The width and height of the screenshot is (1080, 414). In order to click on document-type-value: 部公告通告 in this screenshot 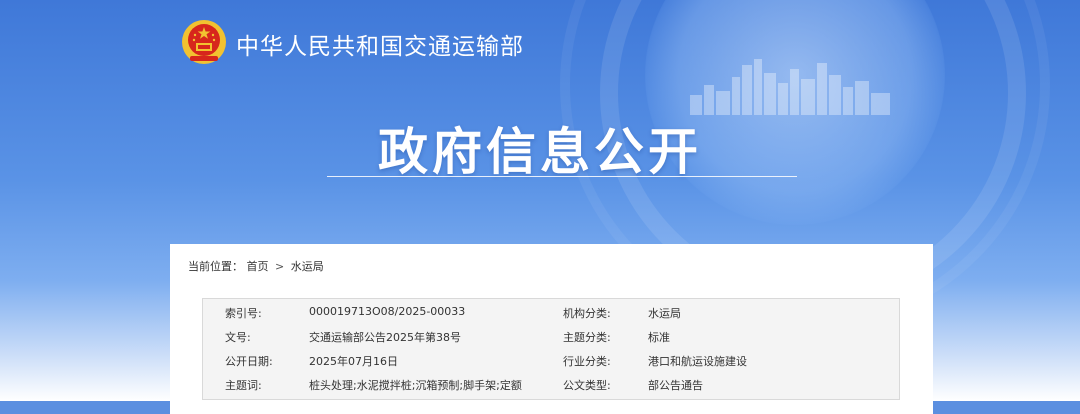, I will do `click(675, 385)`.